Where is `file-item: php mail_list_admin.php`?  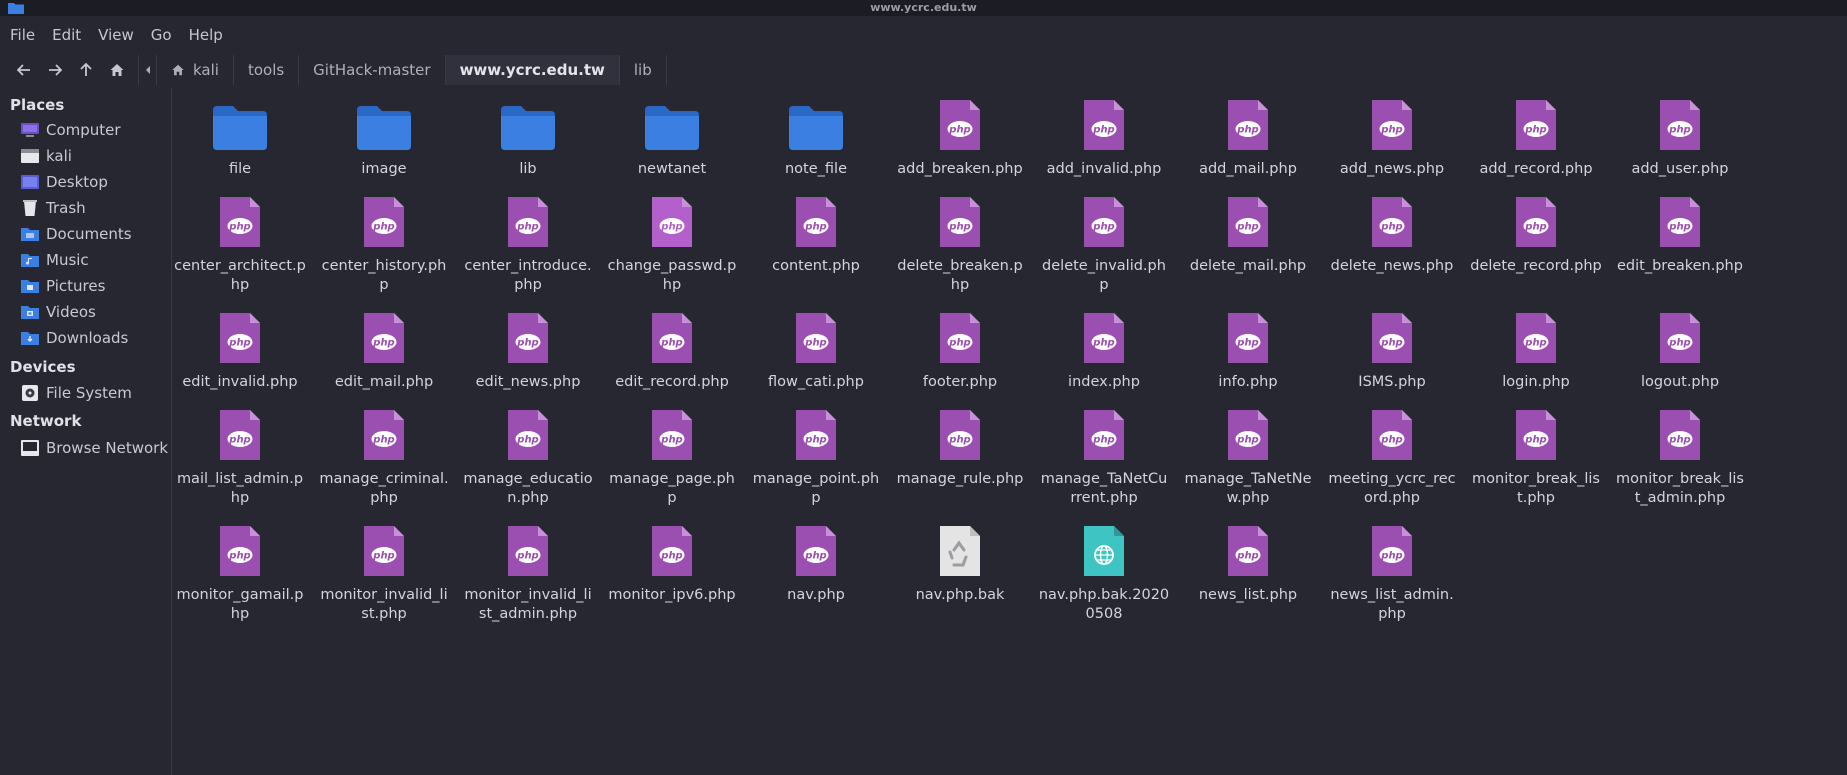
file-item: php mail_list_admin.php is located at coordinates (240, 453).